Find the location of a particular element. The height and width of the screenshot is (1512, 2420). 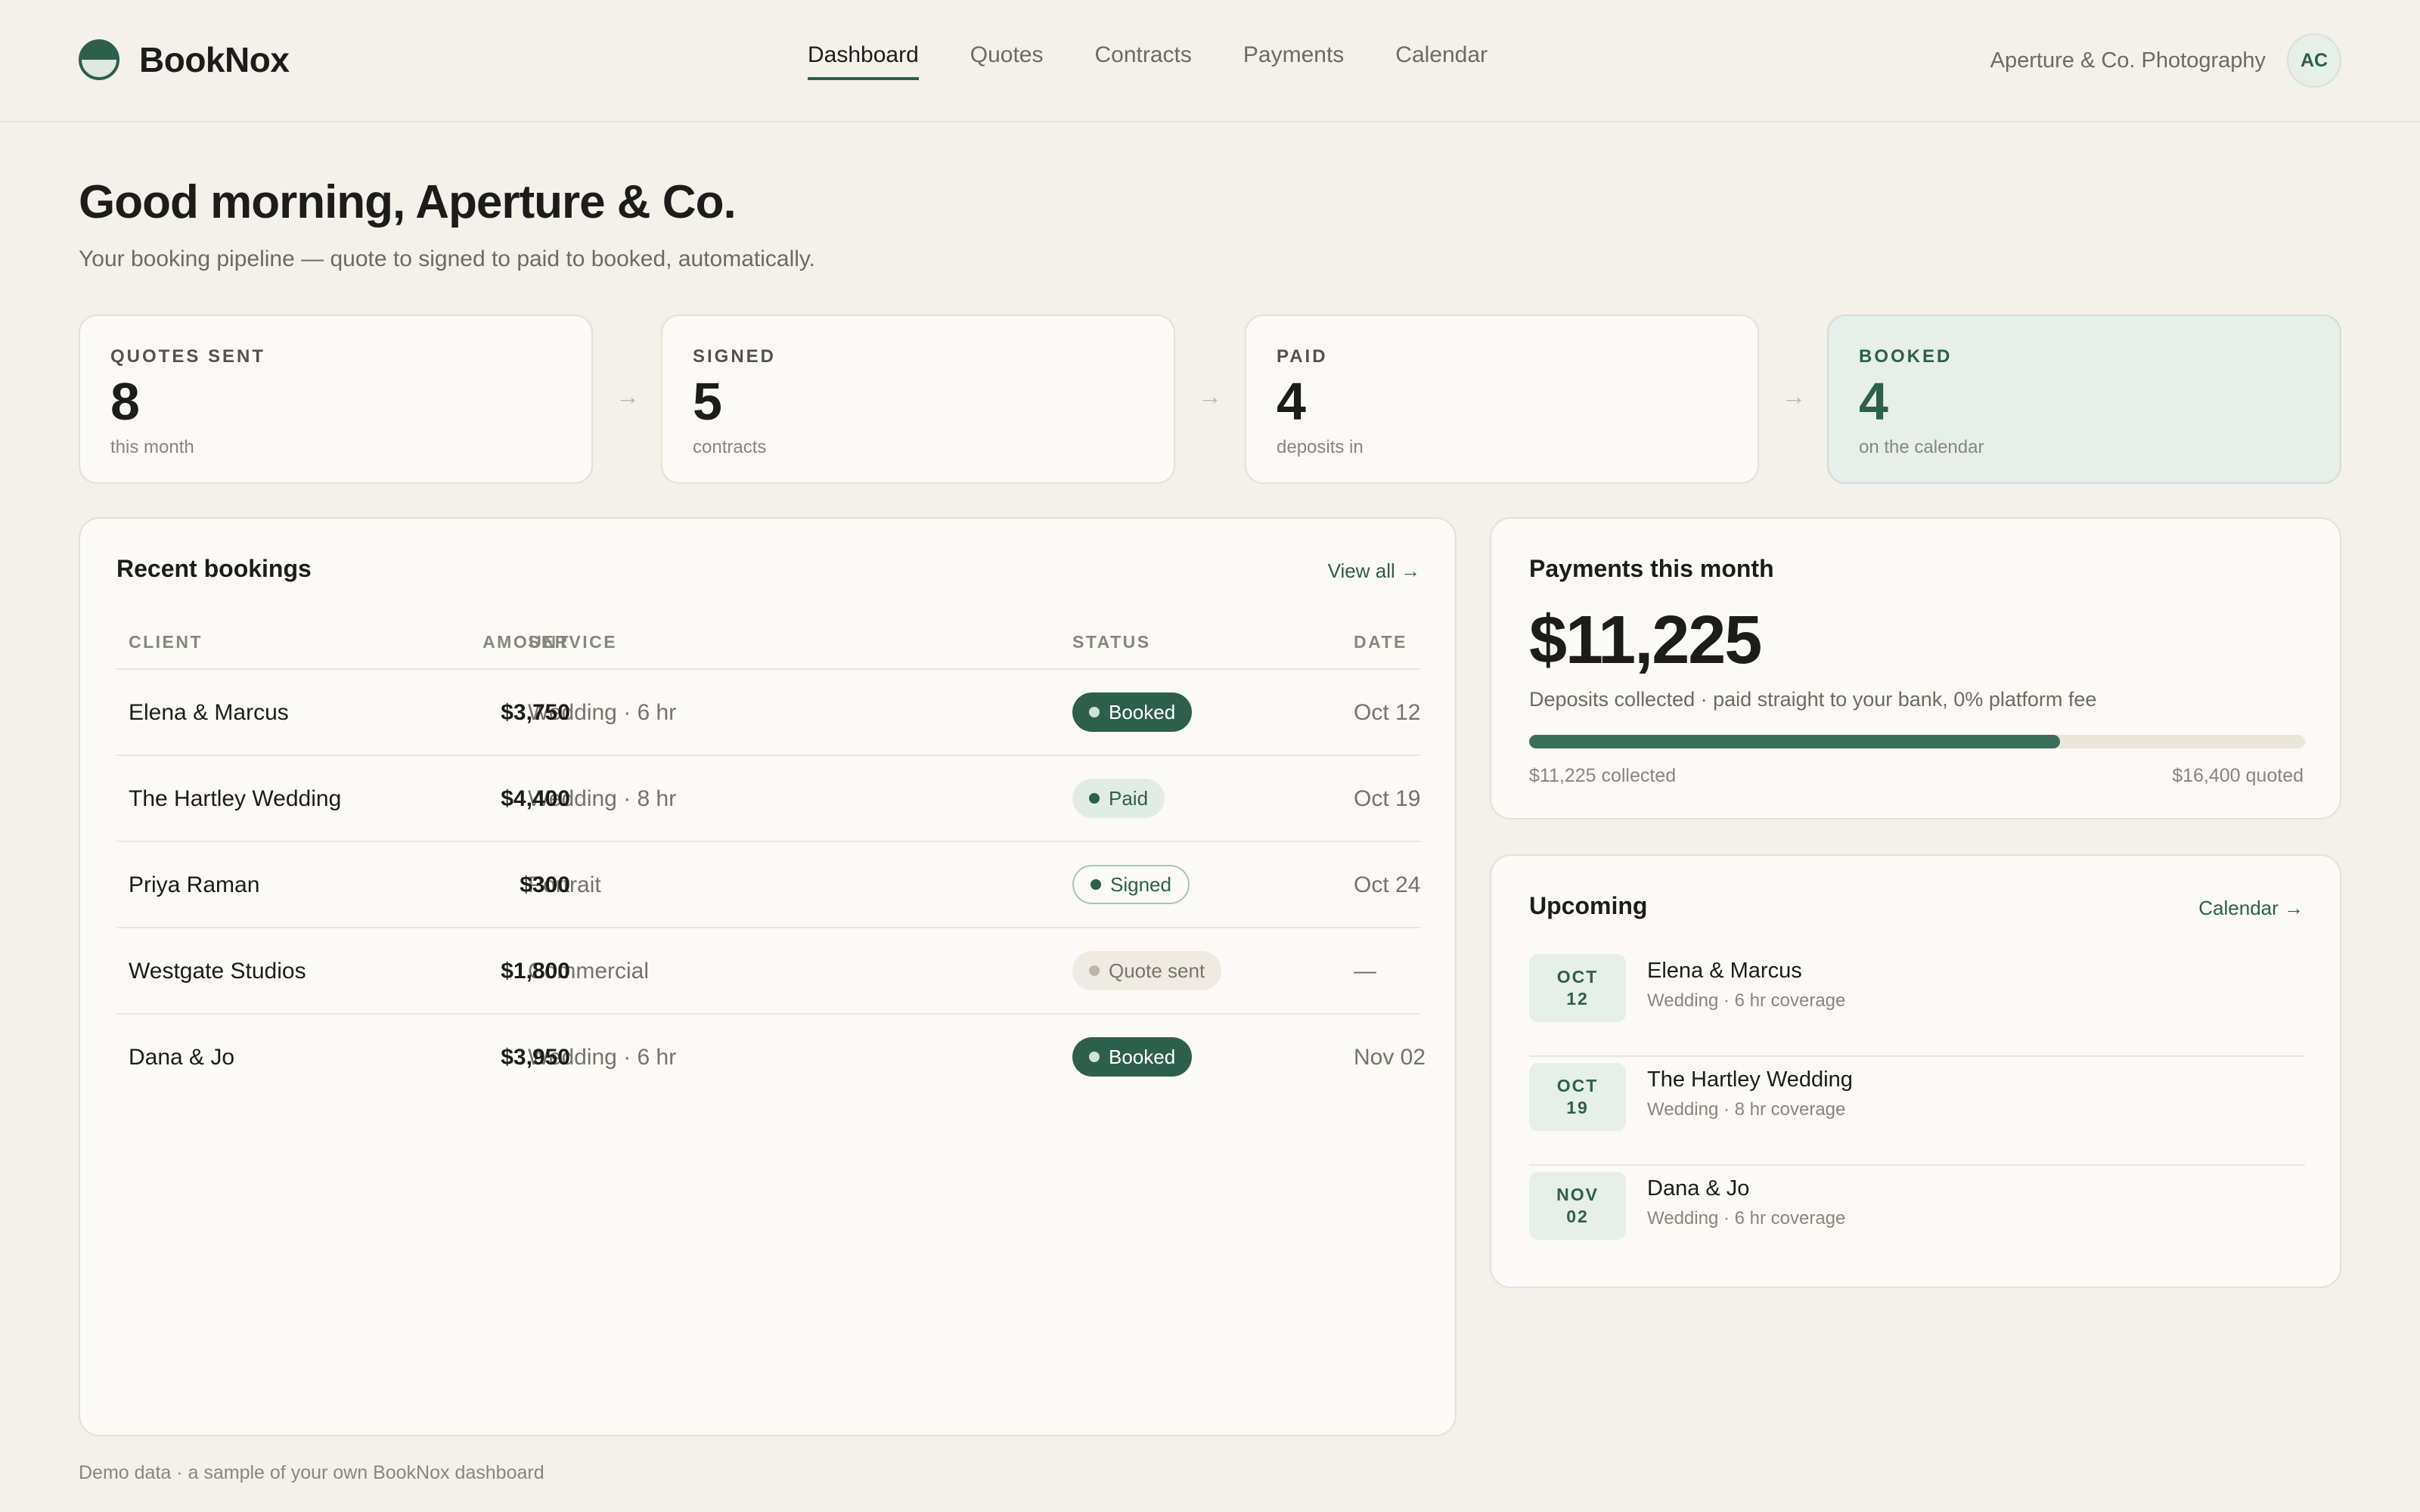

view-all-link: View all → is located at coordinates (1374, 571).